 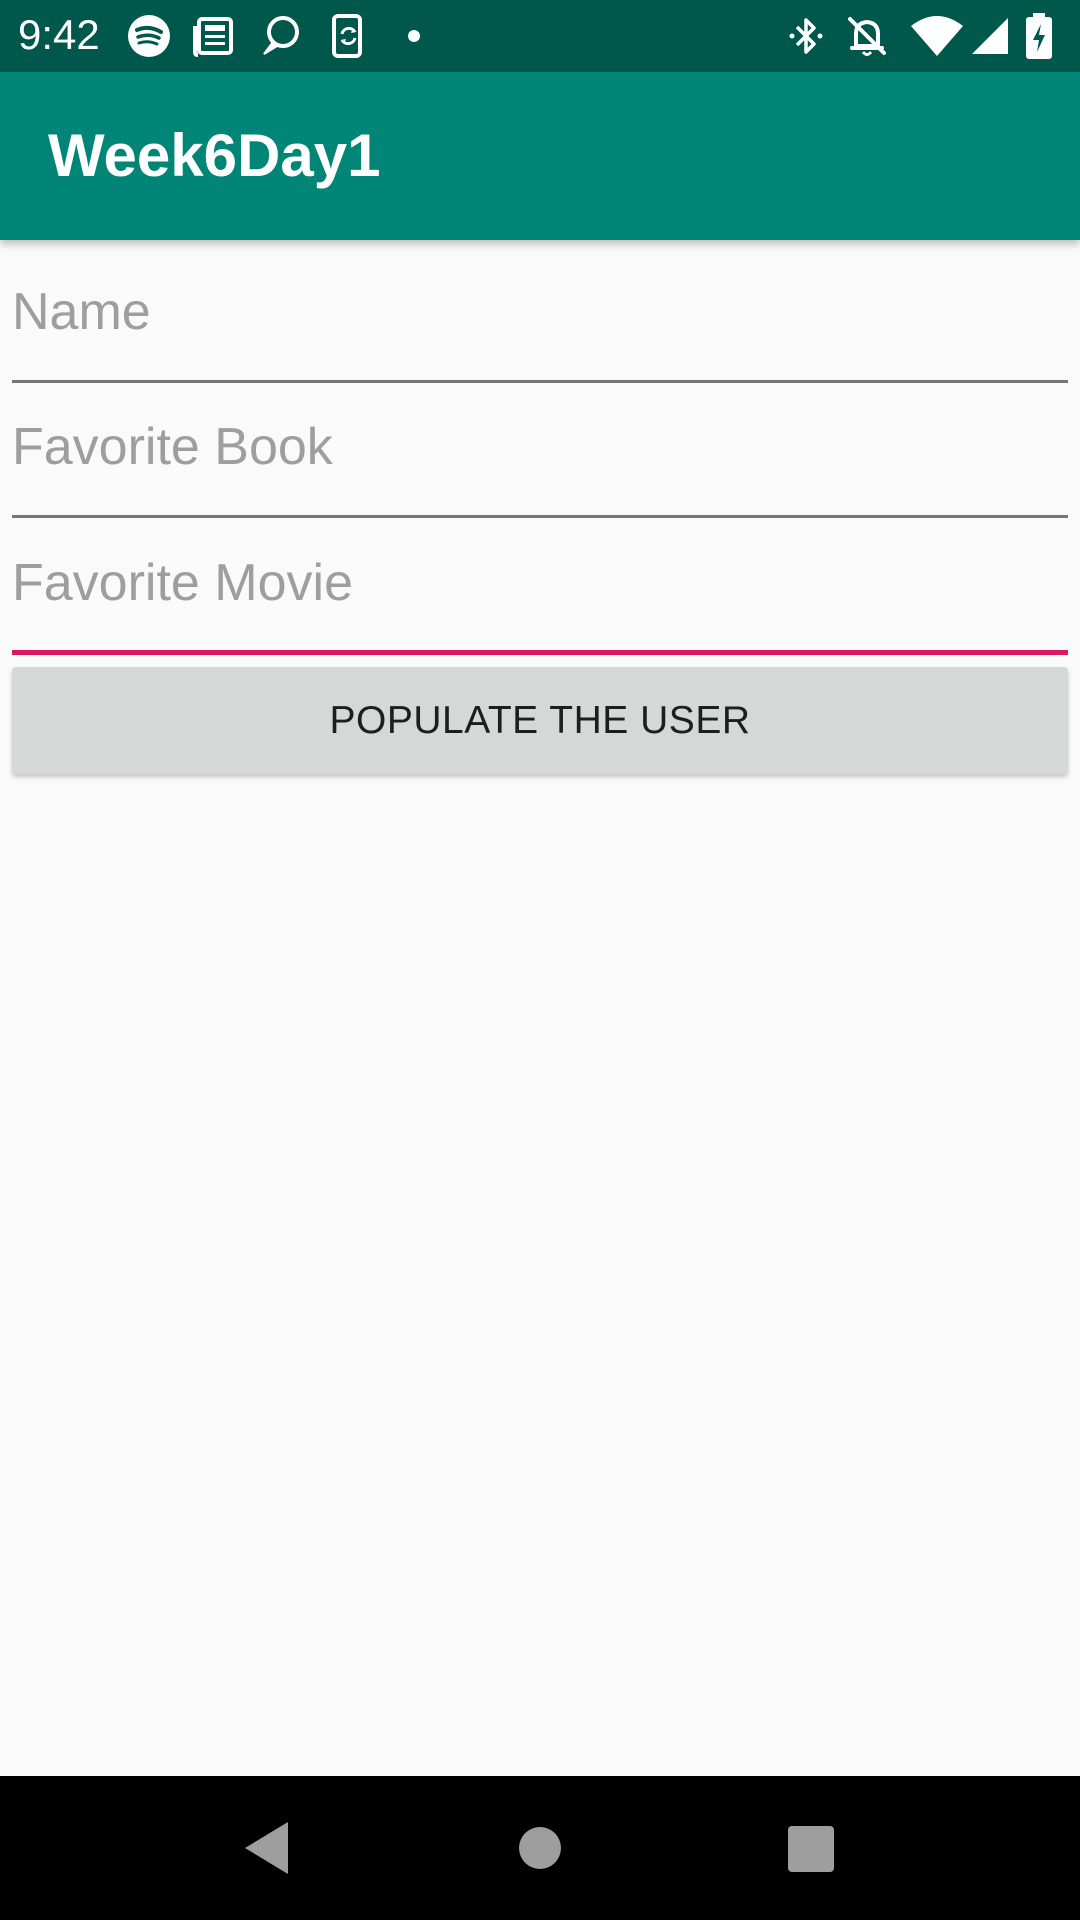 I want to click on cellular-signal-icon, so click(x=990, y=36).